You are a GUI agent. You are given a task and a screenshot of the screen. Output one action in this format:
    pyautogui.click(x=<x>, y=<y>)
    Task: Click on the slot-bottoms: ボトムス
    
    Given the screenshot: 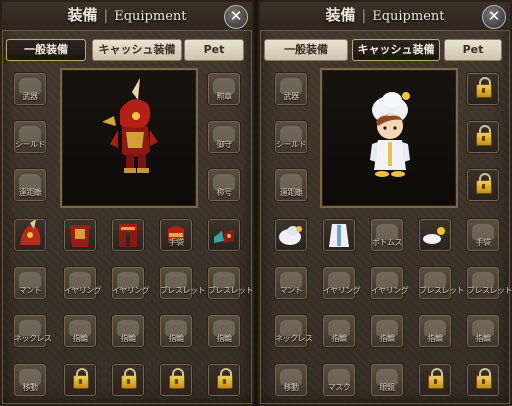 What is the action you would take?
    pyautogui.click(x=387, y=235)
    